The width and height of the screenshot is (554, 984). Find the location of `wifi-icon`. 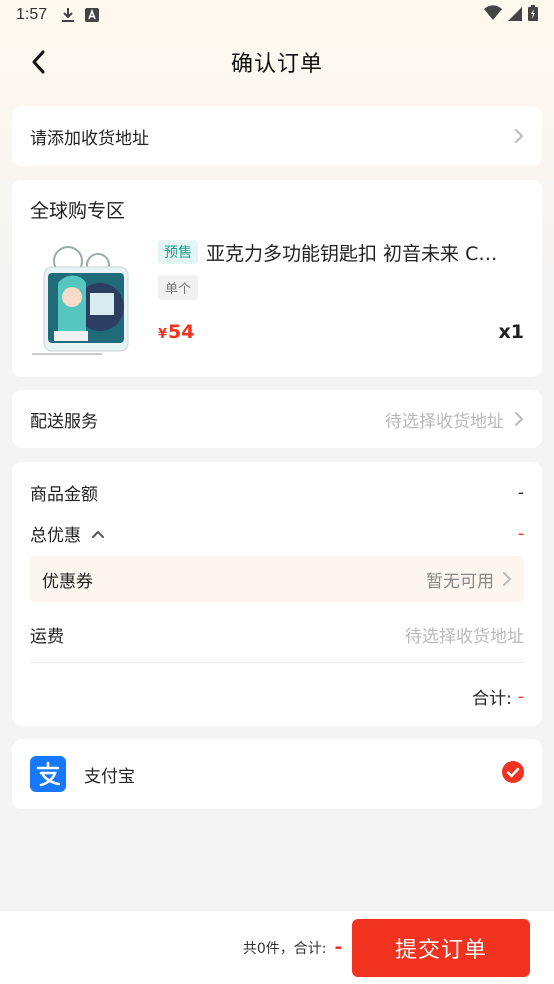

wifi-icon is located at coordinates (493, 15).